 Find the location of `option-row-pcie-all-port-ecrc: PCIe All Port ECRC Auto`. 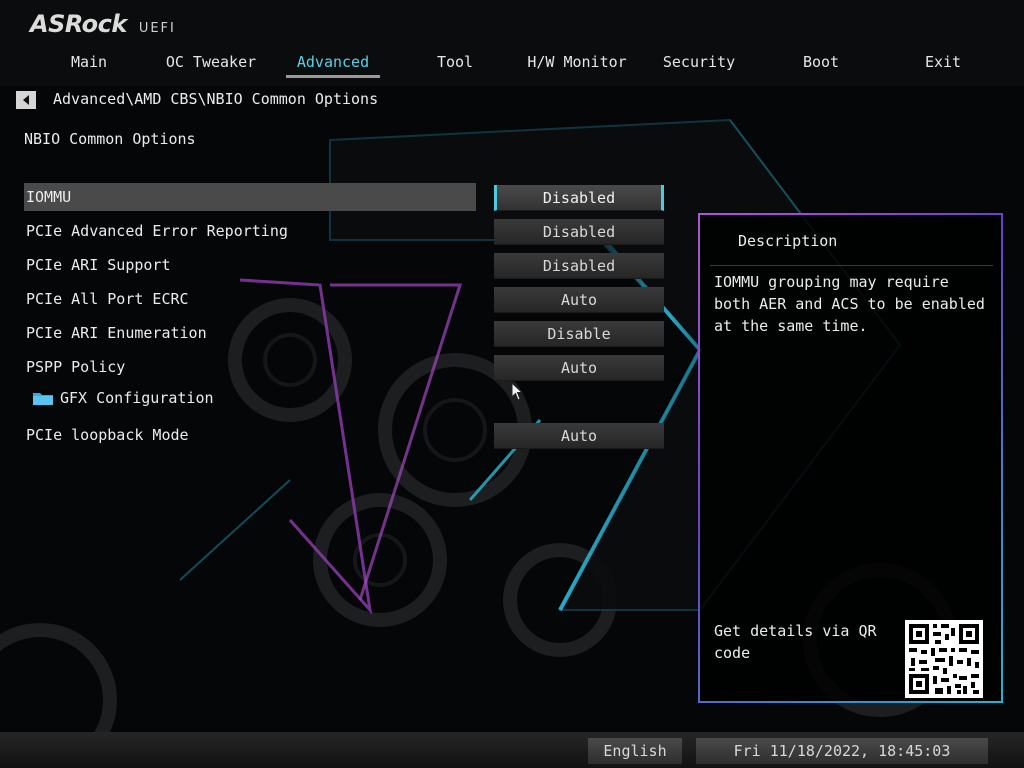

option-row-pcie-all-port-ecrc: PCIe All Port ECRC Auto is located at coordinates (344, 299).